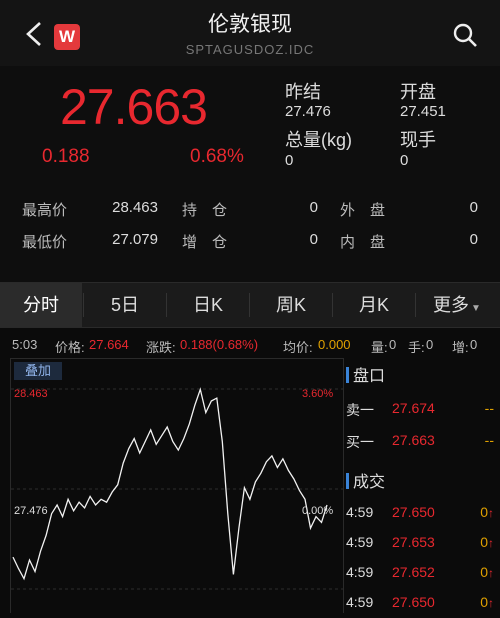  Describe the element at coordinates (363, 242) in the screenshot. I see `inner-label: 内 盘` at that location.